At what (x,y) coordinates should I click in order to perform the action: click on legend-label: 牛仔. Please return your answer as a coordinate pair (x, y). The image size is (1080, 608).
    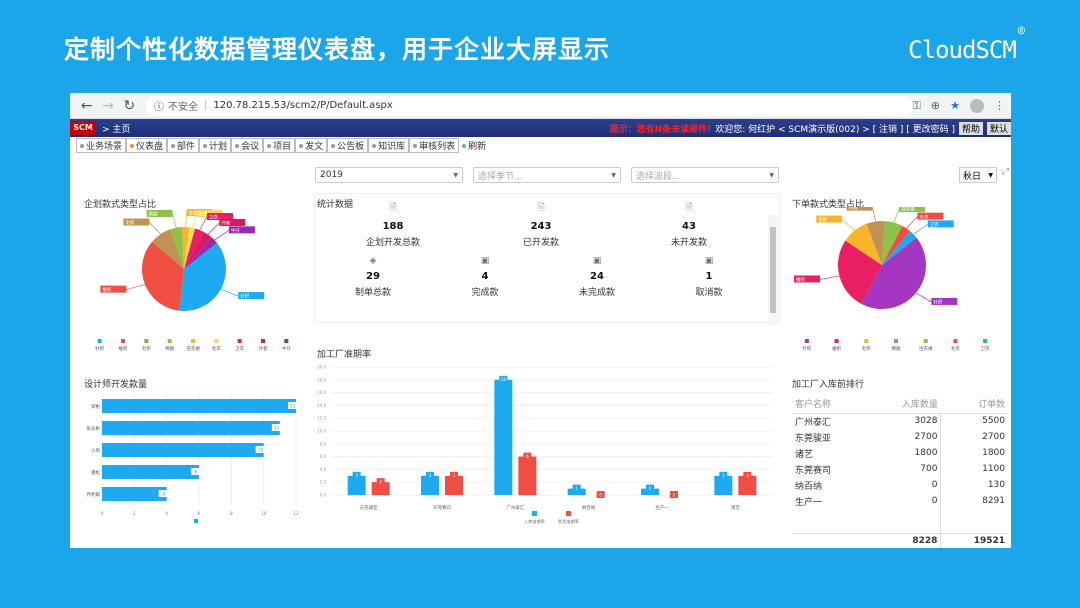
    Looking at the image, I should click on (286, 348).